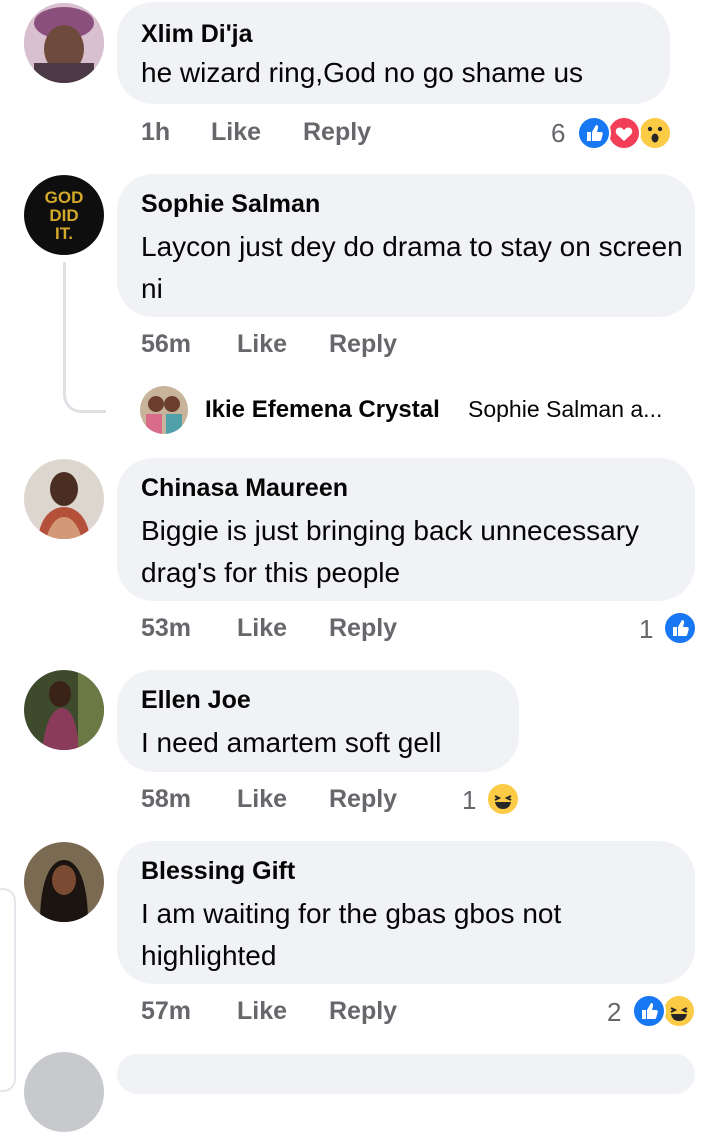 The height and width of the screenshot is (1132, 720). Describe the element at coordinates (155, 132) in the screenshot. I see `comment-time: 1h` at that location.